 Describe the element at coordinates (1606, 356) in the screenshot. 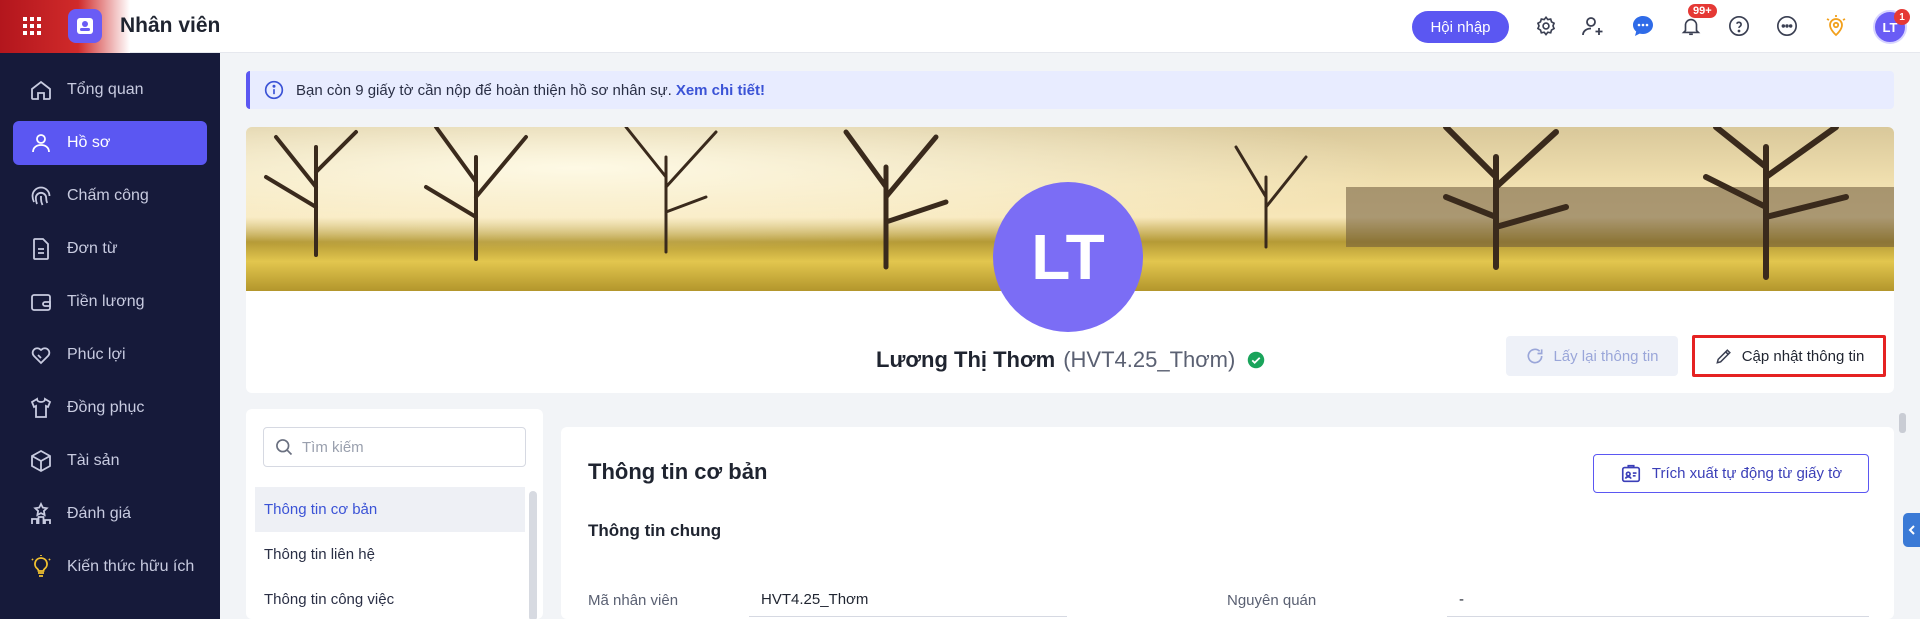

I see `reload-info-label: Lấy lại thông tin` at that location.